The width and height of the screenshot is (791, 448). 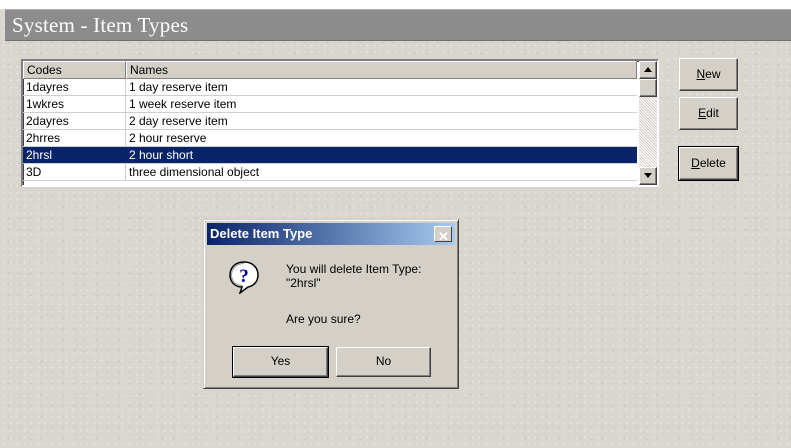 I want to click on delete-label-rest: elete, so click(x=712, y=163).